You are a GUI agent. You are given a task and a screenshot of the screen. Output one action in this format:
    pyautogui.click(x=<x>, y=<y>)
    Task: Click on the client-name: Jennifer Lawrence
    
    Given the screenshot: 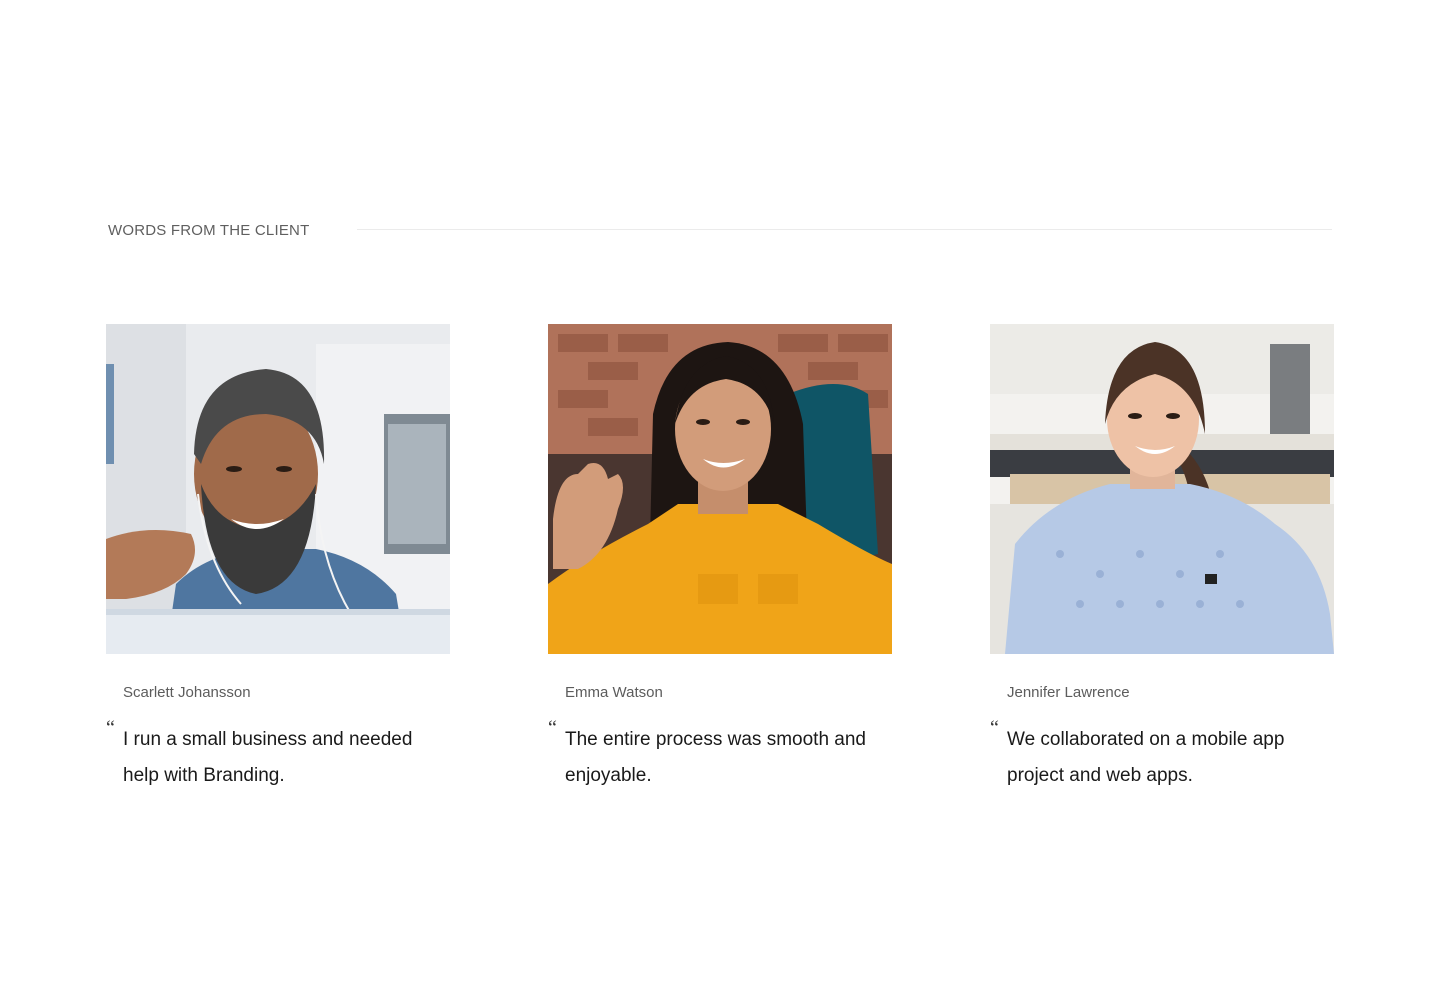 What is the action you would take?
    pyautogui.click(x=1068, y=692)
    